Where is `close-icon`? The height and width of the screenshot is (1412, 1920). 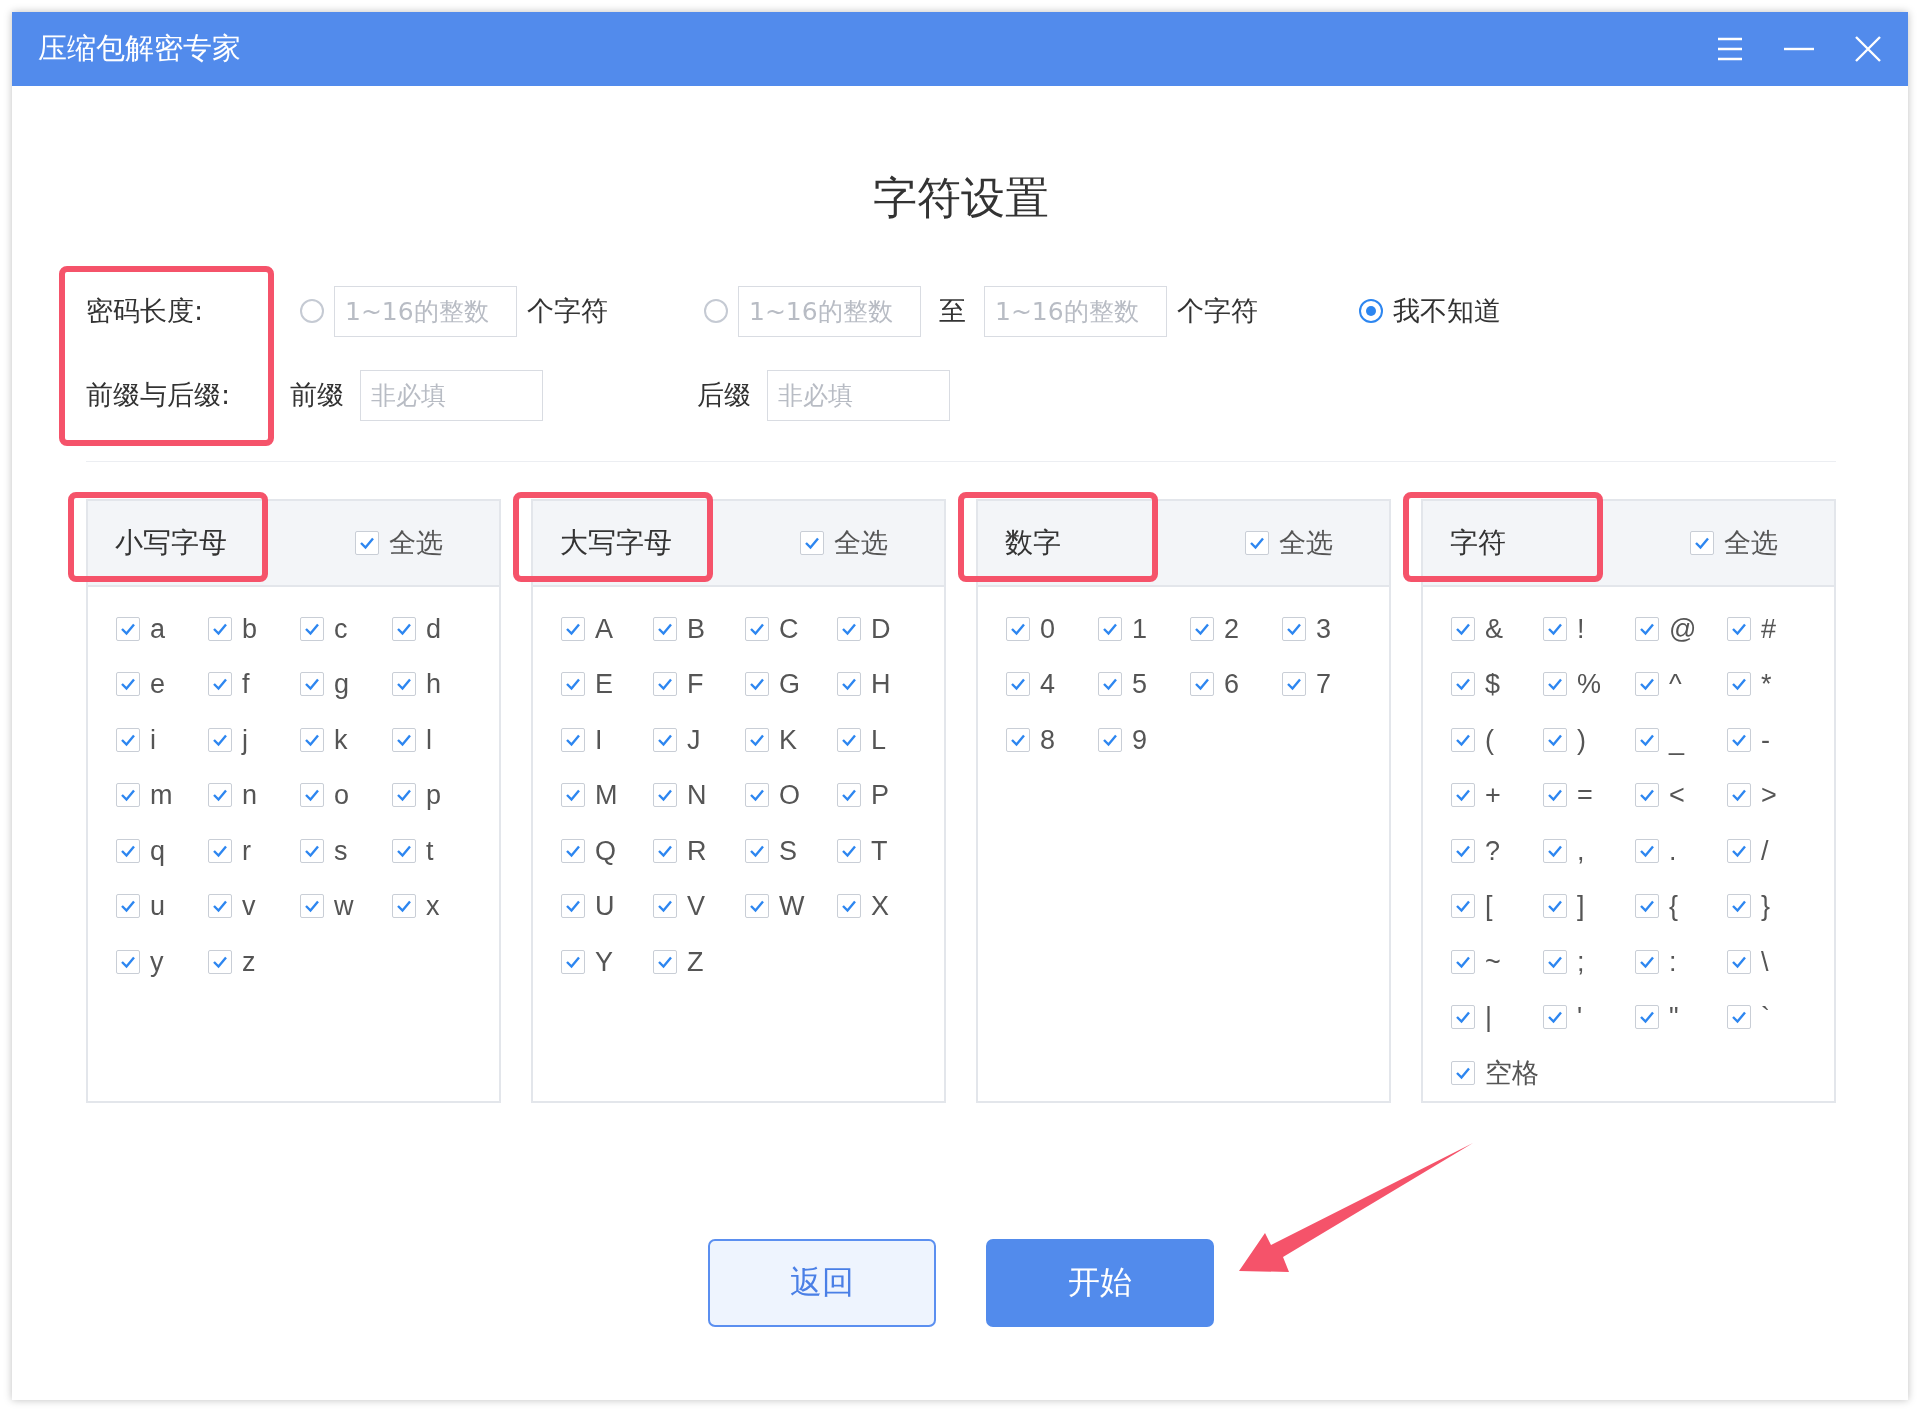
close-icon is located at coordinates (1868, 49).